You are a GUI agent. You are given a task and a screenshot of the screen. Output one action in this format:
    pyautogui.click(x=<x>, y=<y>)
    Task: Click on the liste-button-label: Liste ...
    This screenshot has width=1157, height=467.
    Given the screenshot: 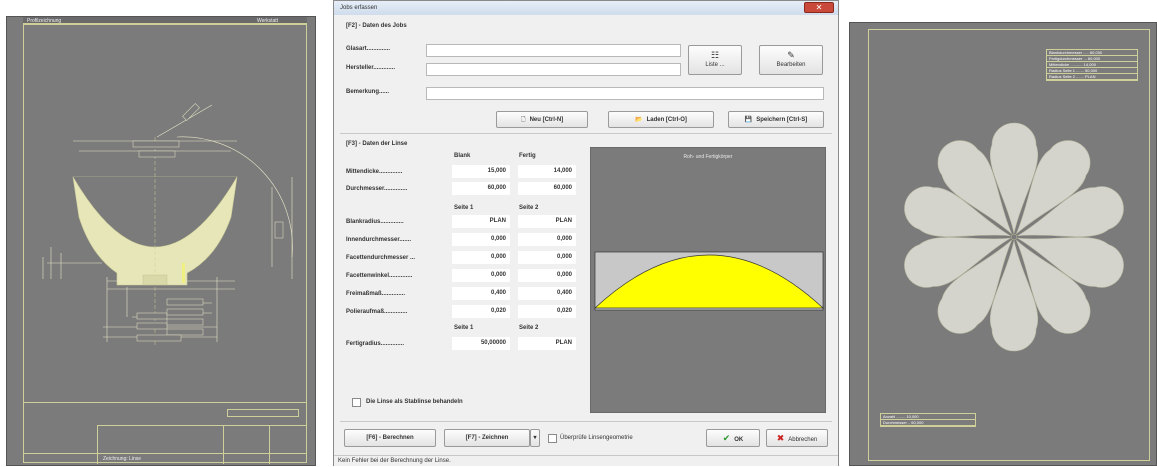 What is the action you would take?
    pyautogui.click(x=715, y=65)
    